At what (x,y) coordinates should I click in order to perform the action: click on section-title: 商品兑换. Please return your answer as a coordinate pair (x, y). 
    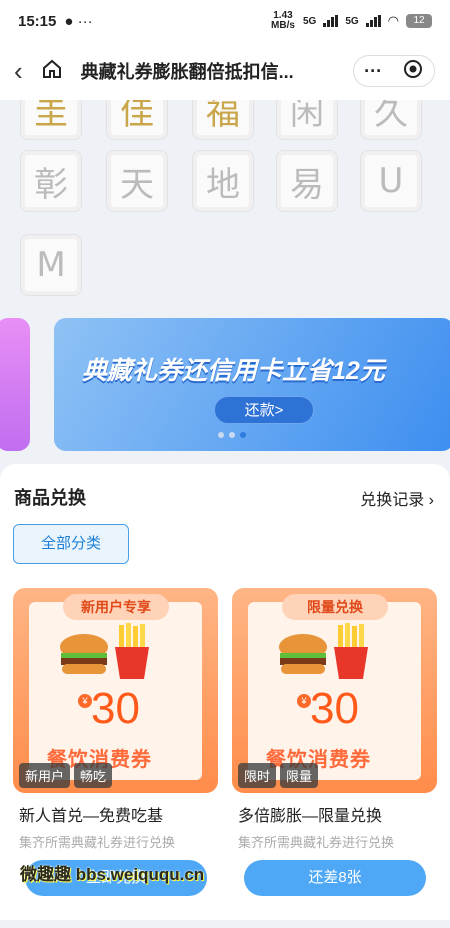
    Looking at the image, I should click on (50, 498).